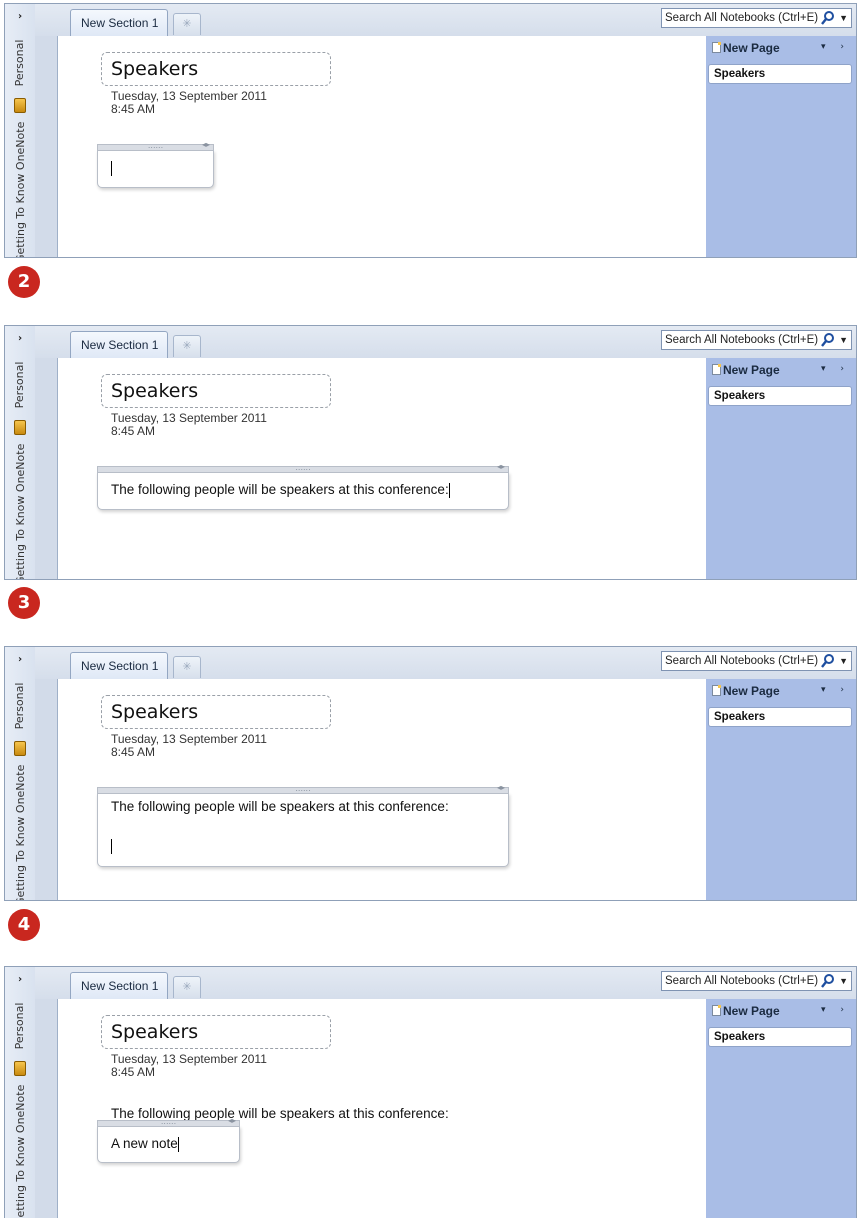 The image size is (860, 1218). Describe the element at coordinates (781, 146) in the screenshot. I see `page-tabs-pane: New Page ▾ › Speakers` at that location.